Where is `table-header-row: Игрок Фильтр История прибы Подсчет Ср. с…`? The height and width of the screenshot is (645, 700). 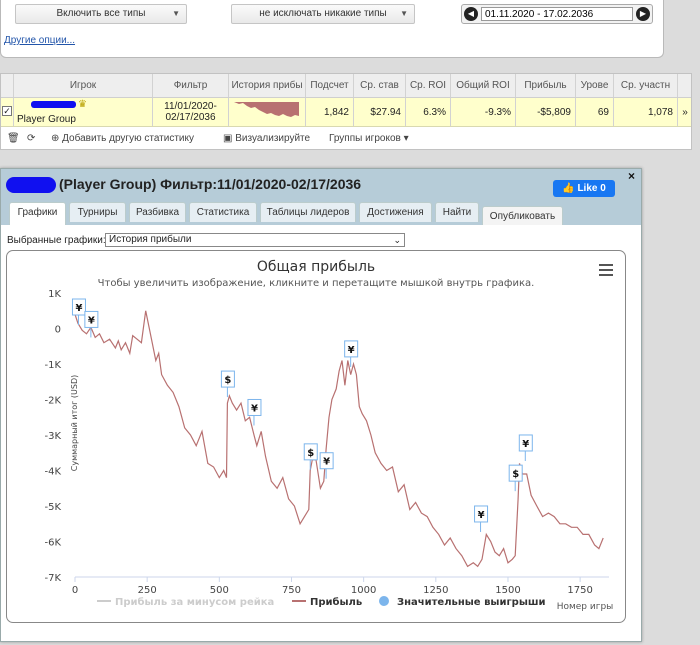 table-header-row: Игрок Фильтр История прибы Подсчет Ср. с… is located at coordinates (346, 86).